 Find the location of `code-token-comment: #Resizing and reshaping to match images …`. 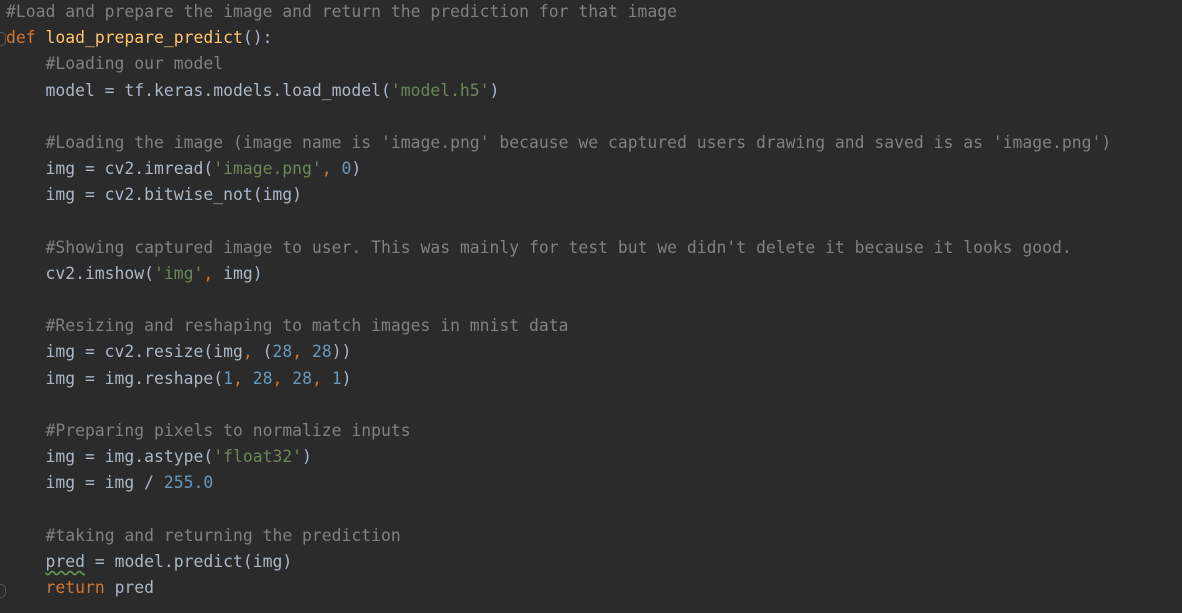

code-token-comment: #Resizing and reshaping to match images … is located at coordinates (307, 326).